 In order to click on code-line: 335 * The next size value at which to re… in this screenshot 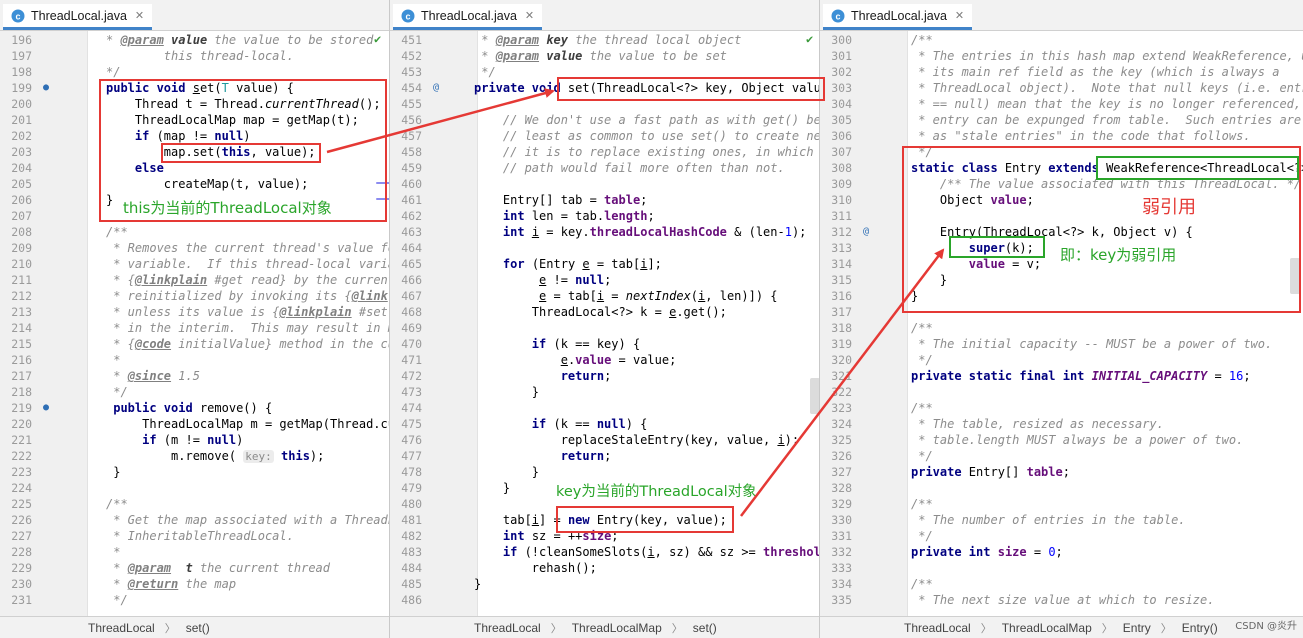, I will do `click(1061, 600)`.